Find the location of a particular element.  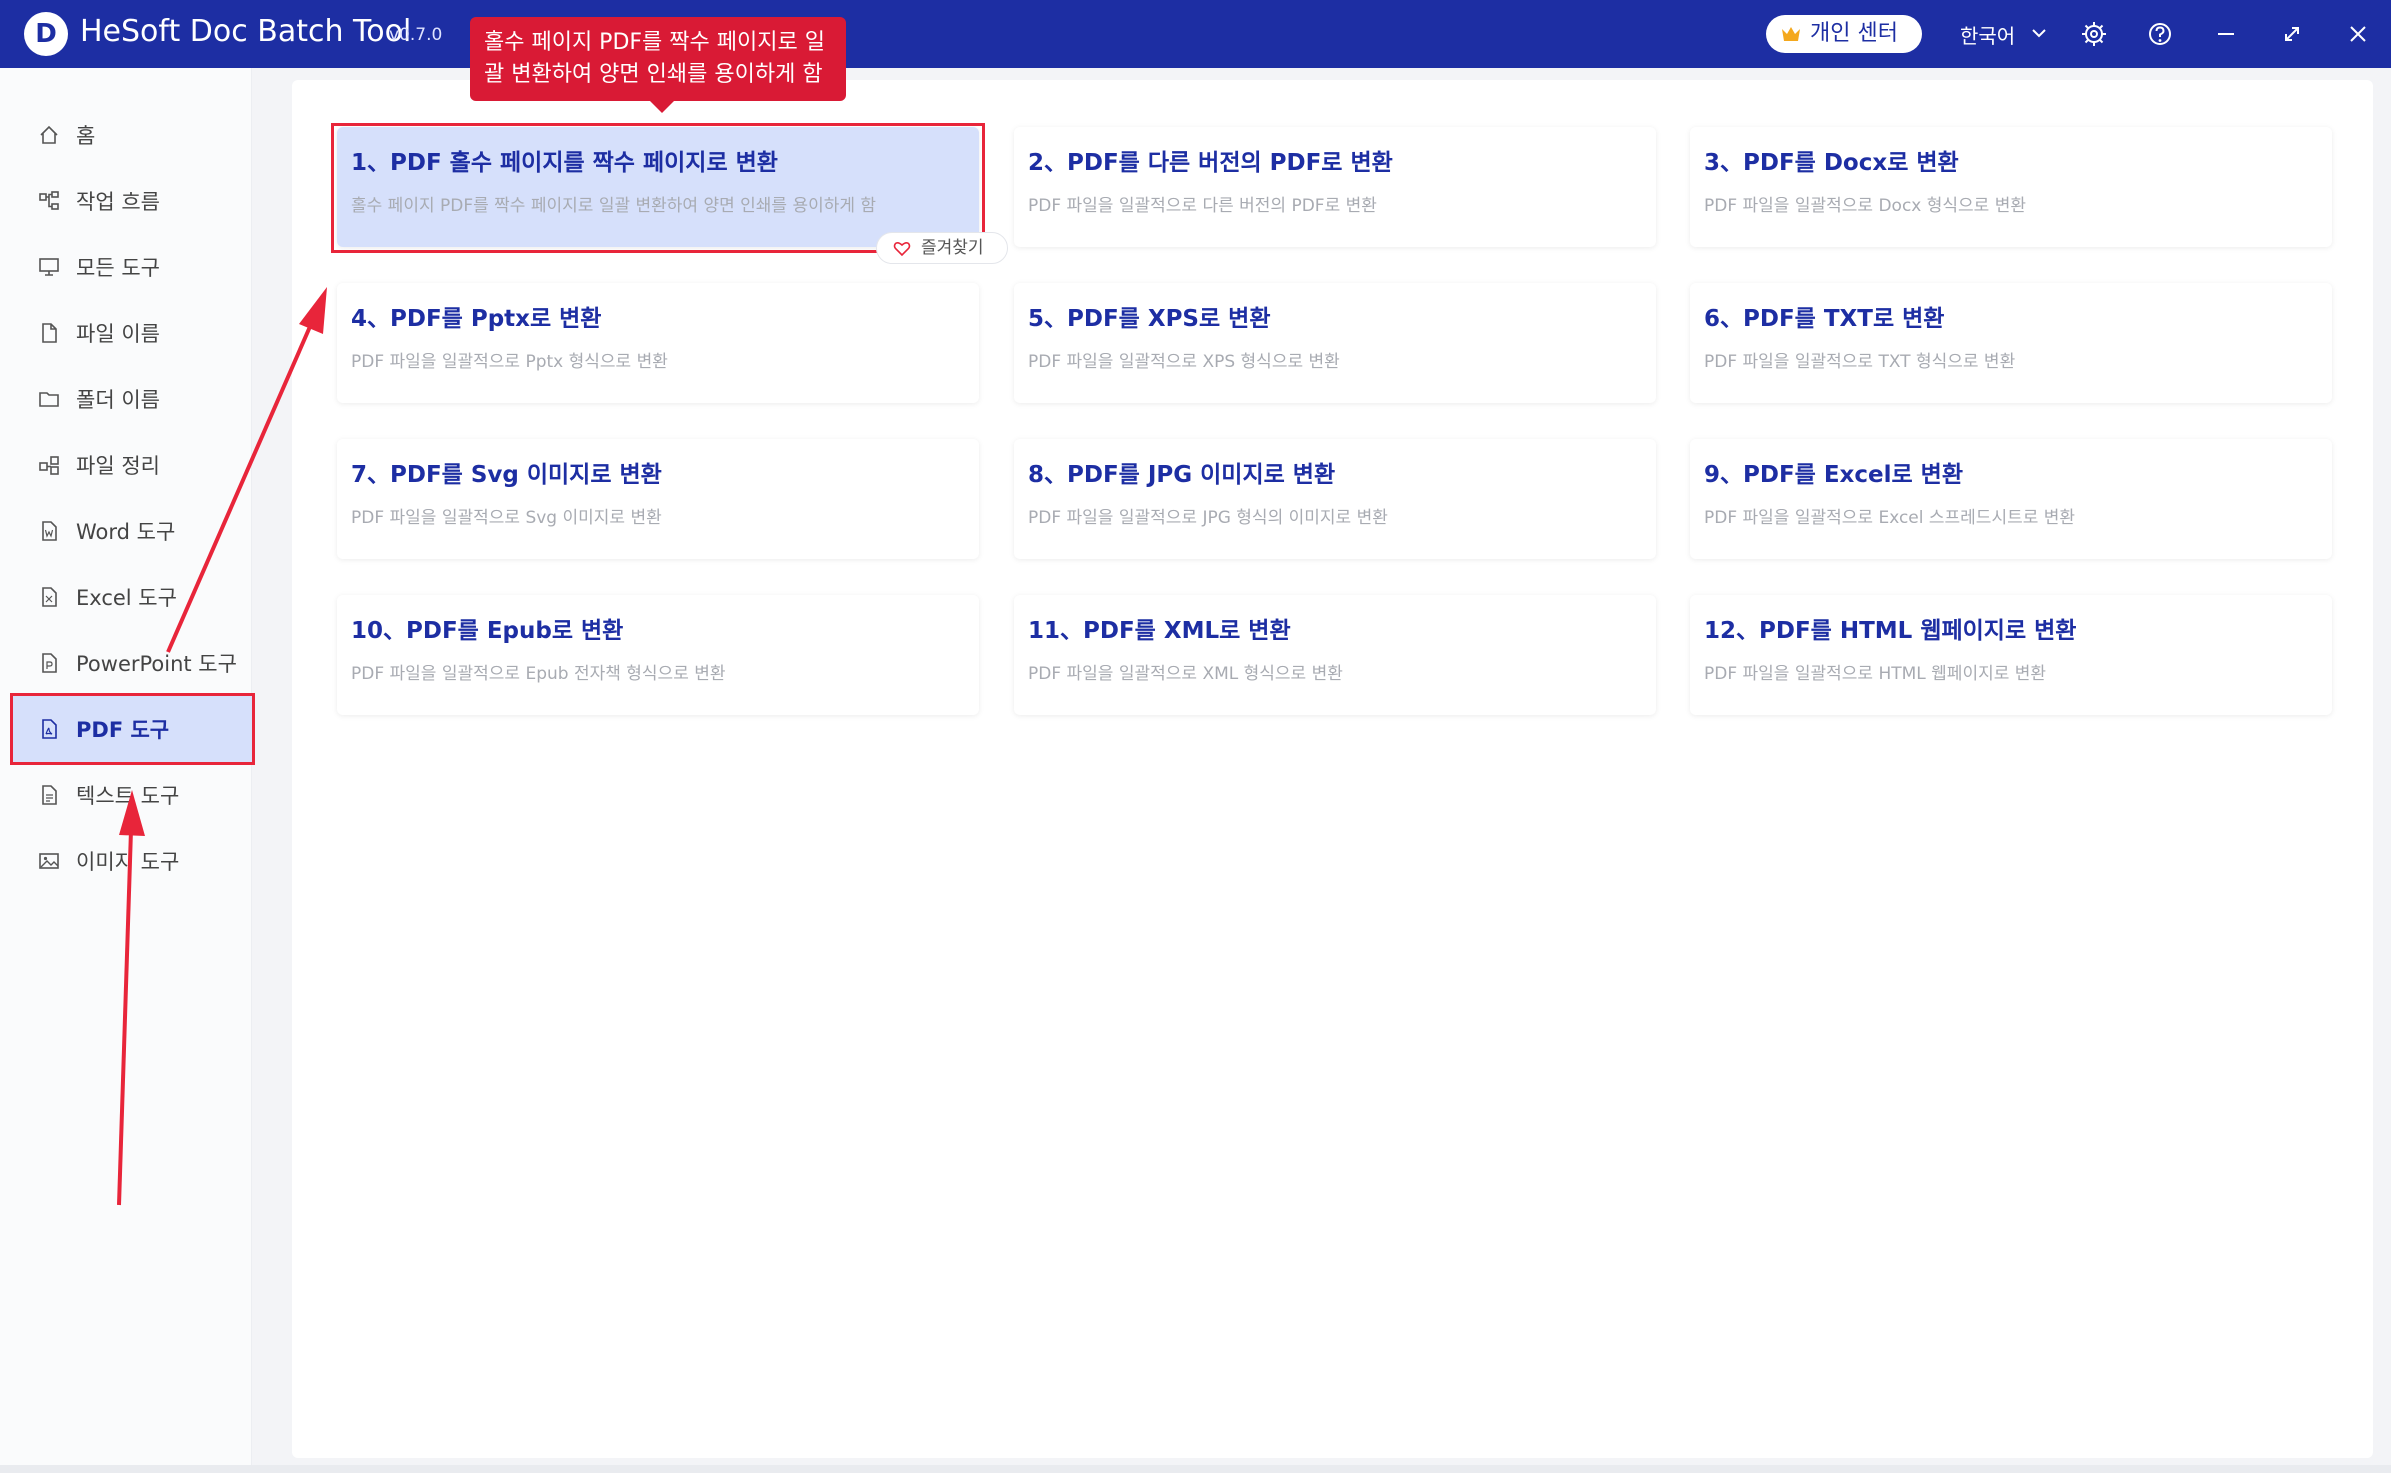

card-title: 11、PDF를 XML로 변환 is located at coordinates (1159, 631).